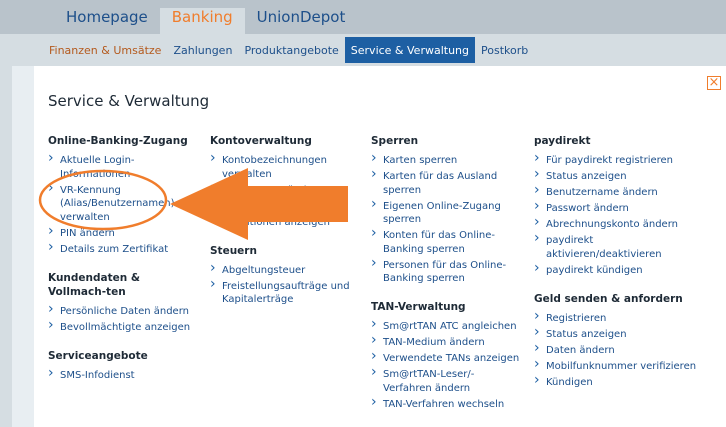  I want to click on group-heading: Geld senden & anfordern, so click(608, 298).